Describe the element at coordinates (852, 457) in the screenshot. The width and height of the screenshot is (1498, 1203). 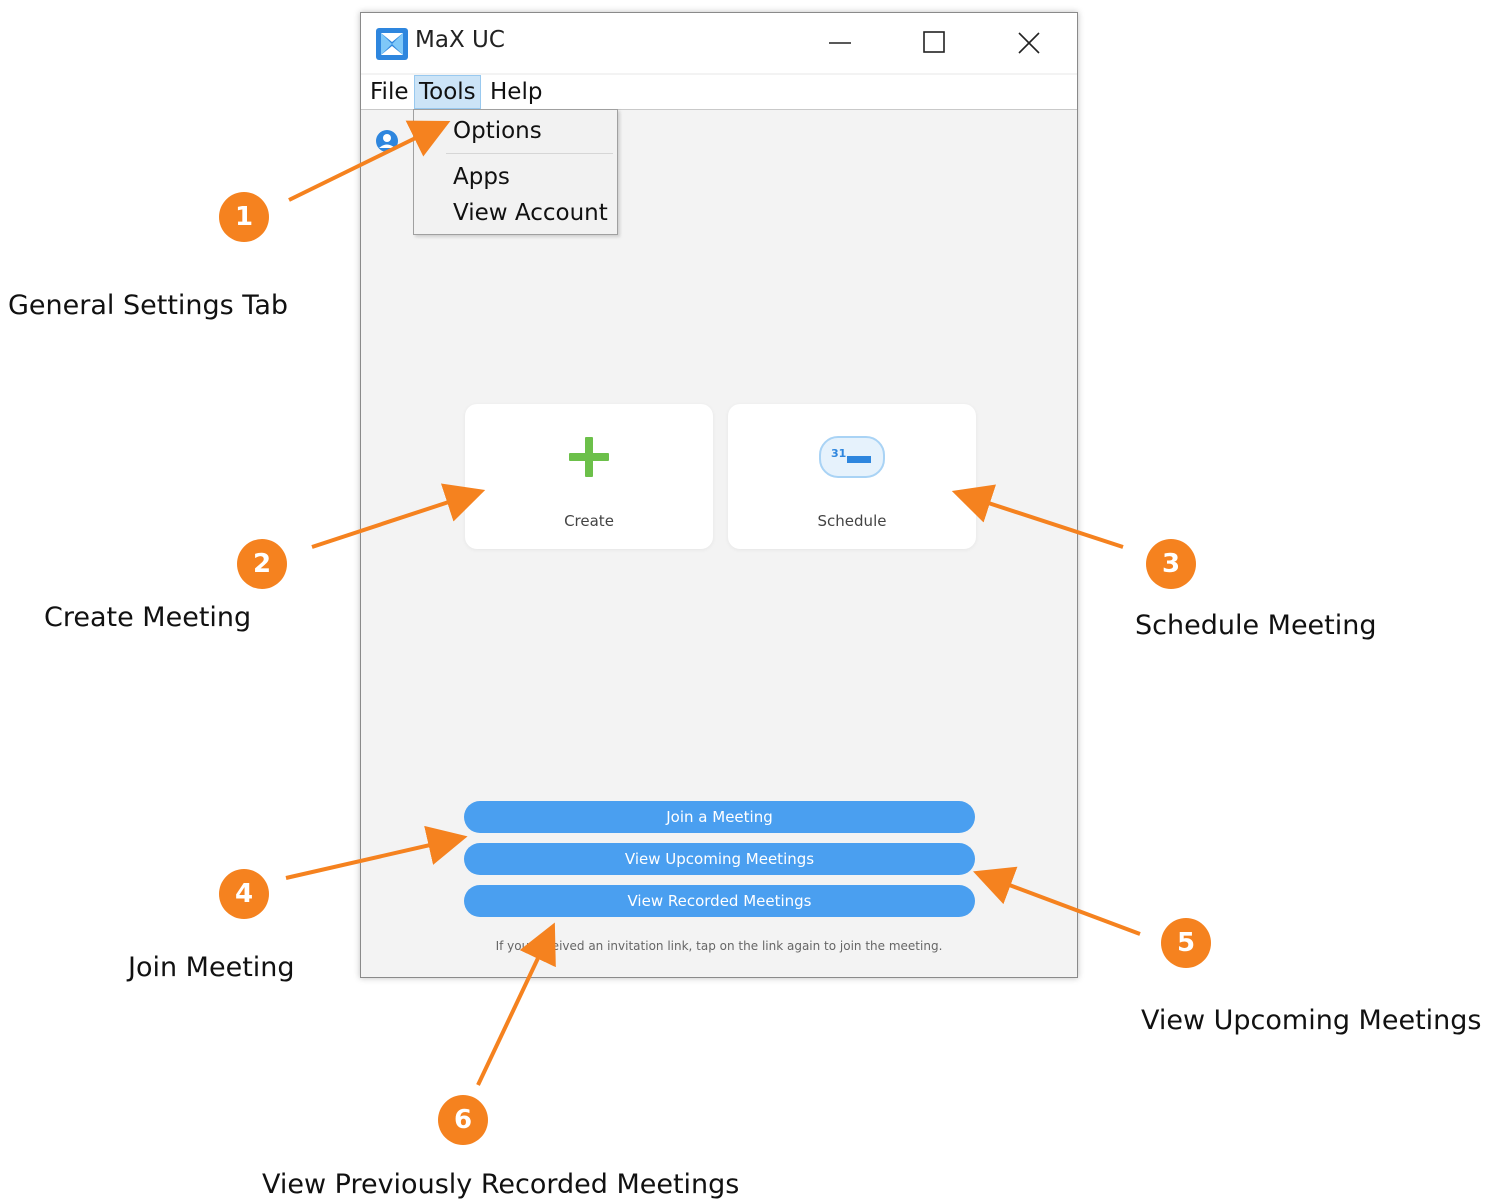
I see `calendar-icon: 31` at that location.